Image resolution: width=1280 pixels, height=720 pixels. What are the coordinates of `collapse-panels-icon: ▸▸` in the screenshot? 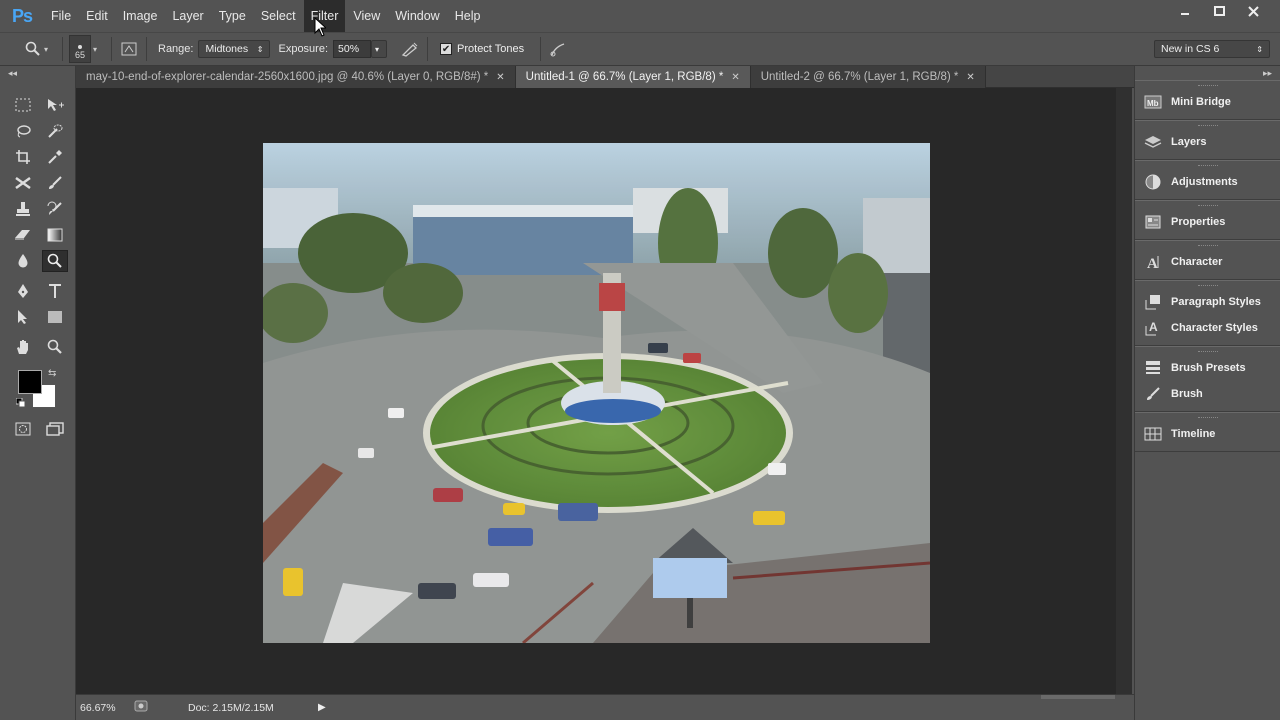 It's located at (1207, 73).